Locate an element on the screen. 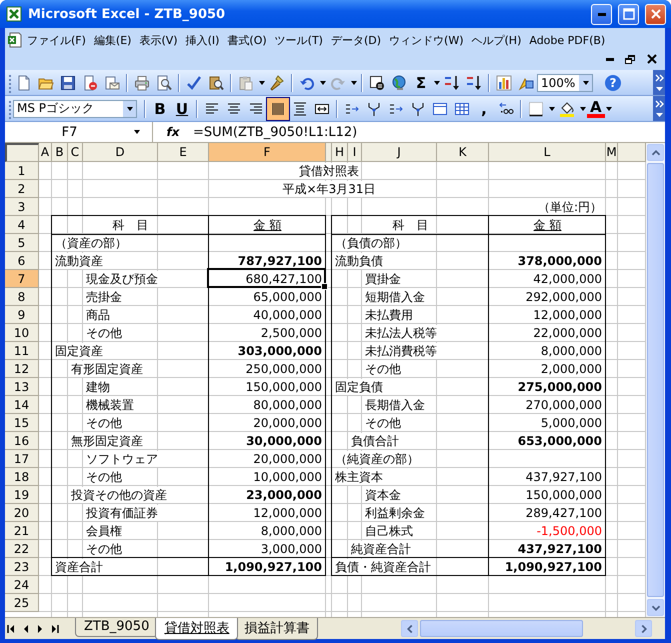 The width and height of the screenshot is (671, 643). scroll-right-button is located at coordinates (643, 628).